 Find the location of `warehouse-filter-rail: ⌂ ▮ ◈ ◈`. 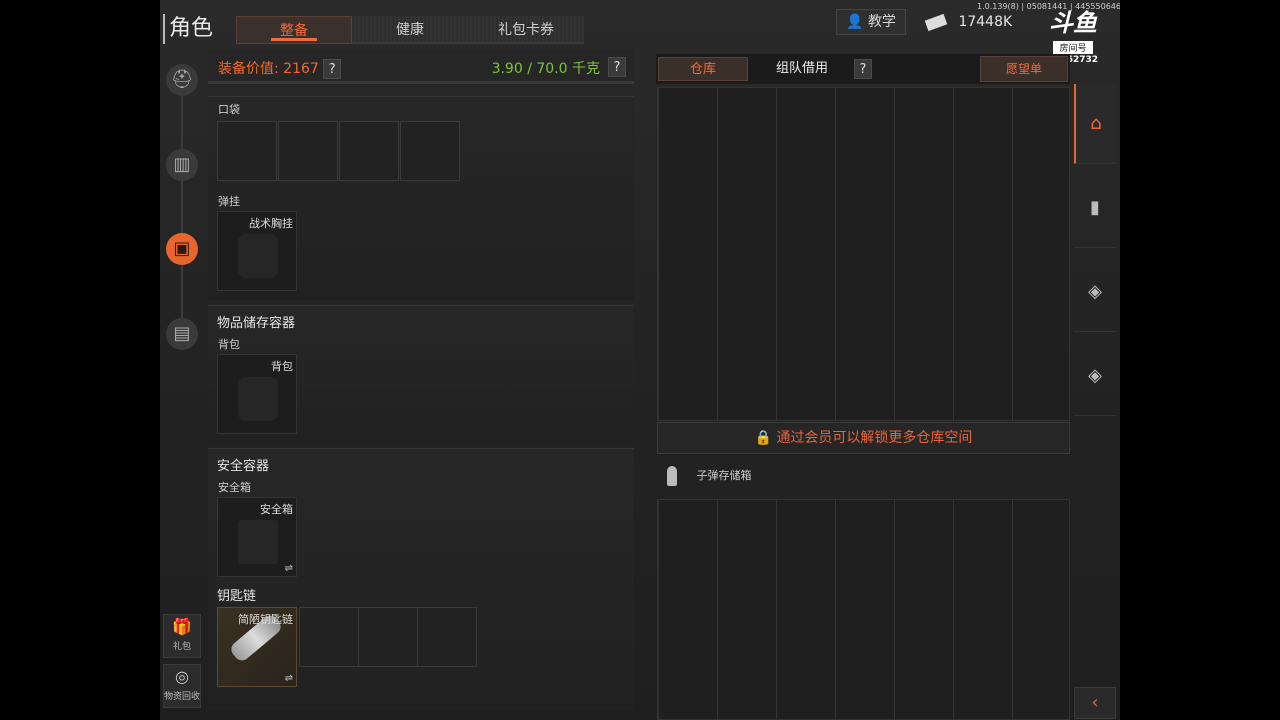

warehouse-filter-rail: ⌂ ▮ ◈ ◈ is located at coordinates (1096, 254).